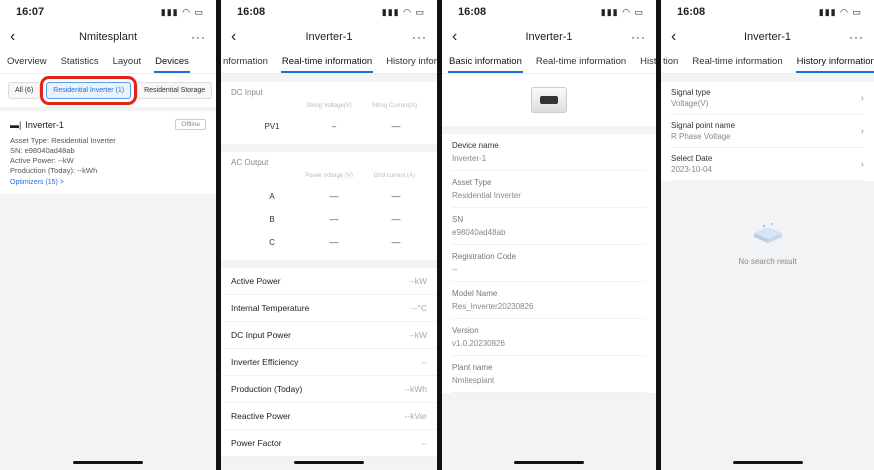 The image size is (874, 470). What do you see at coordinates (42, 150) in the screenshot?
I see `device-sn: SN: e98040ad48ab` at bounding box center [42, 150].